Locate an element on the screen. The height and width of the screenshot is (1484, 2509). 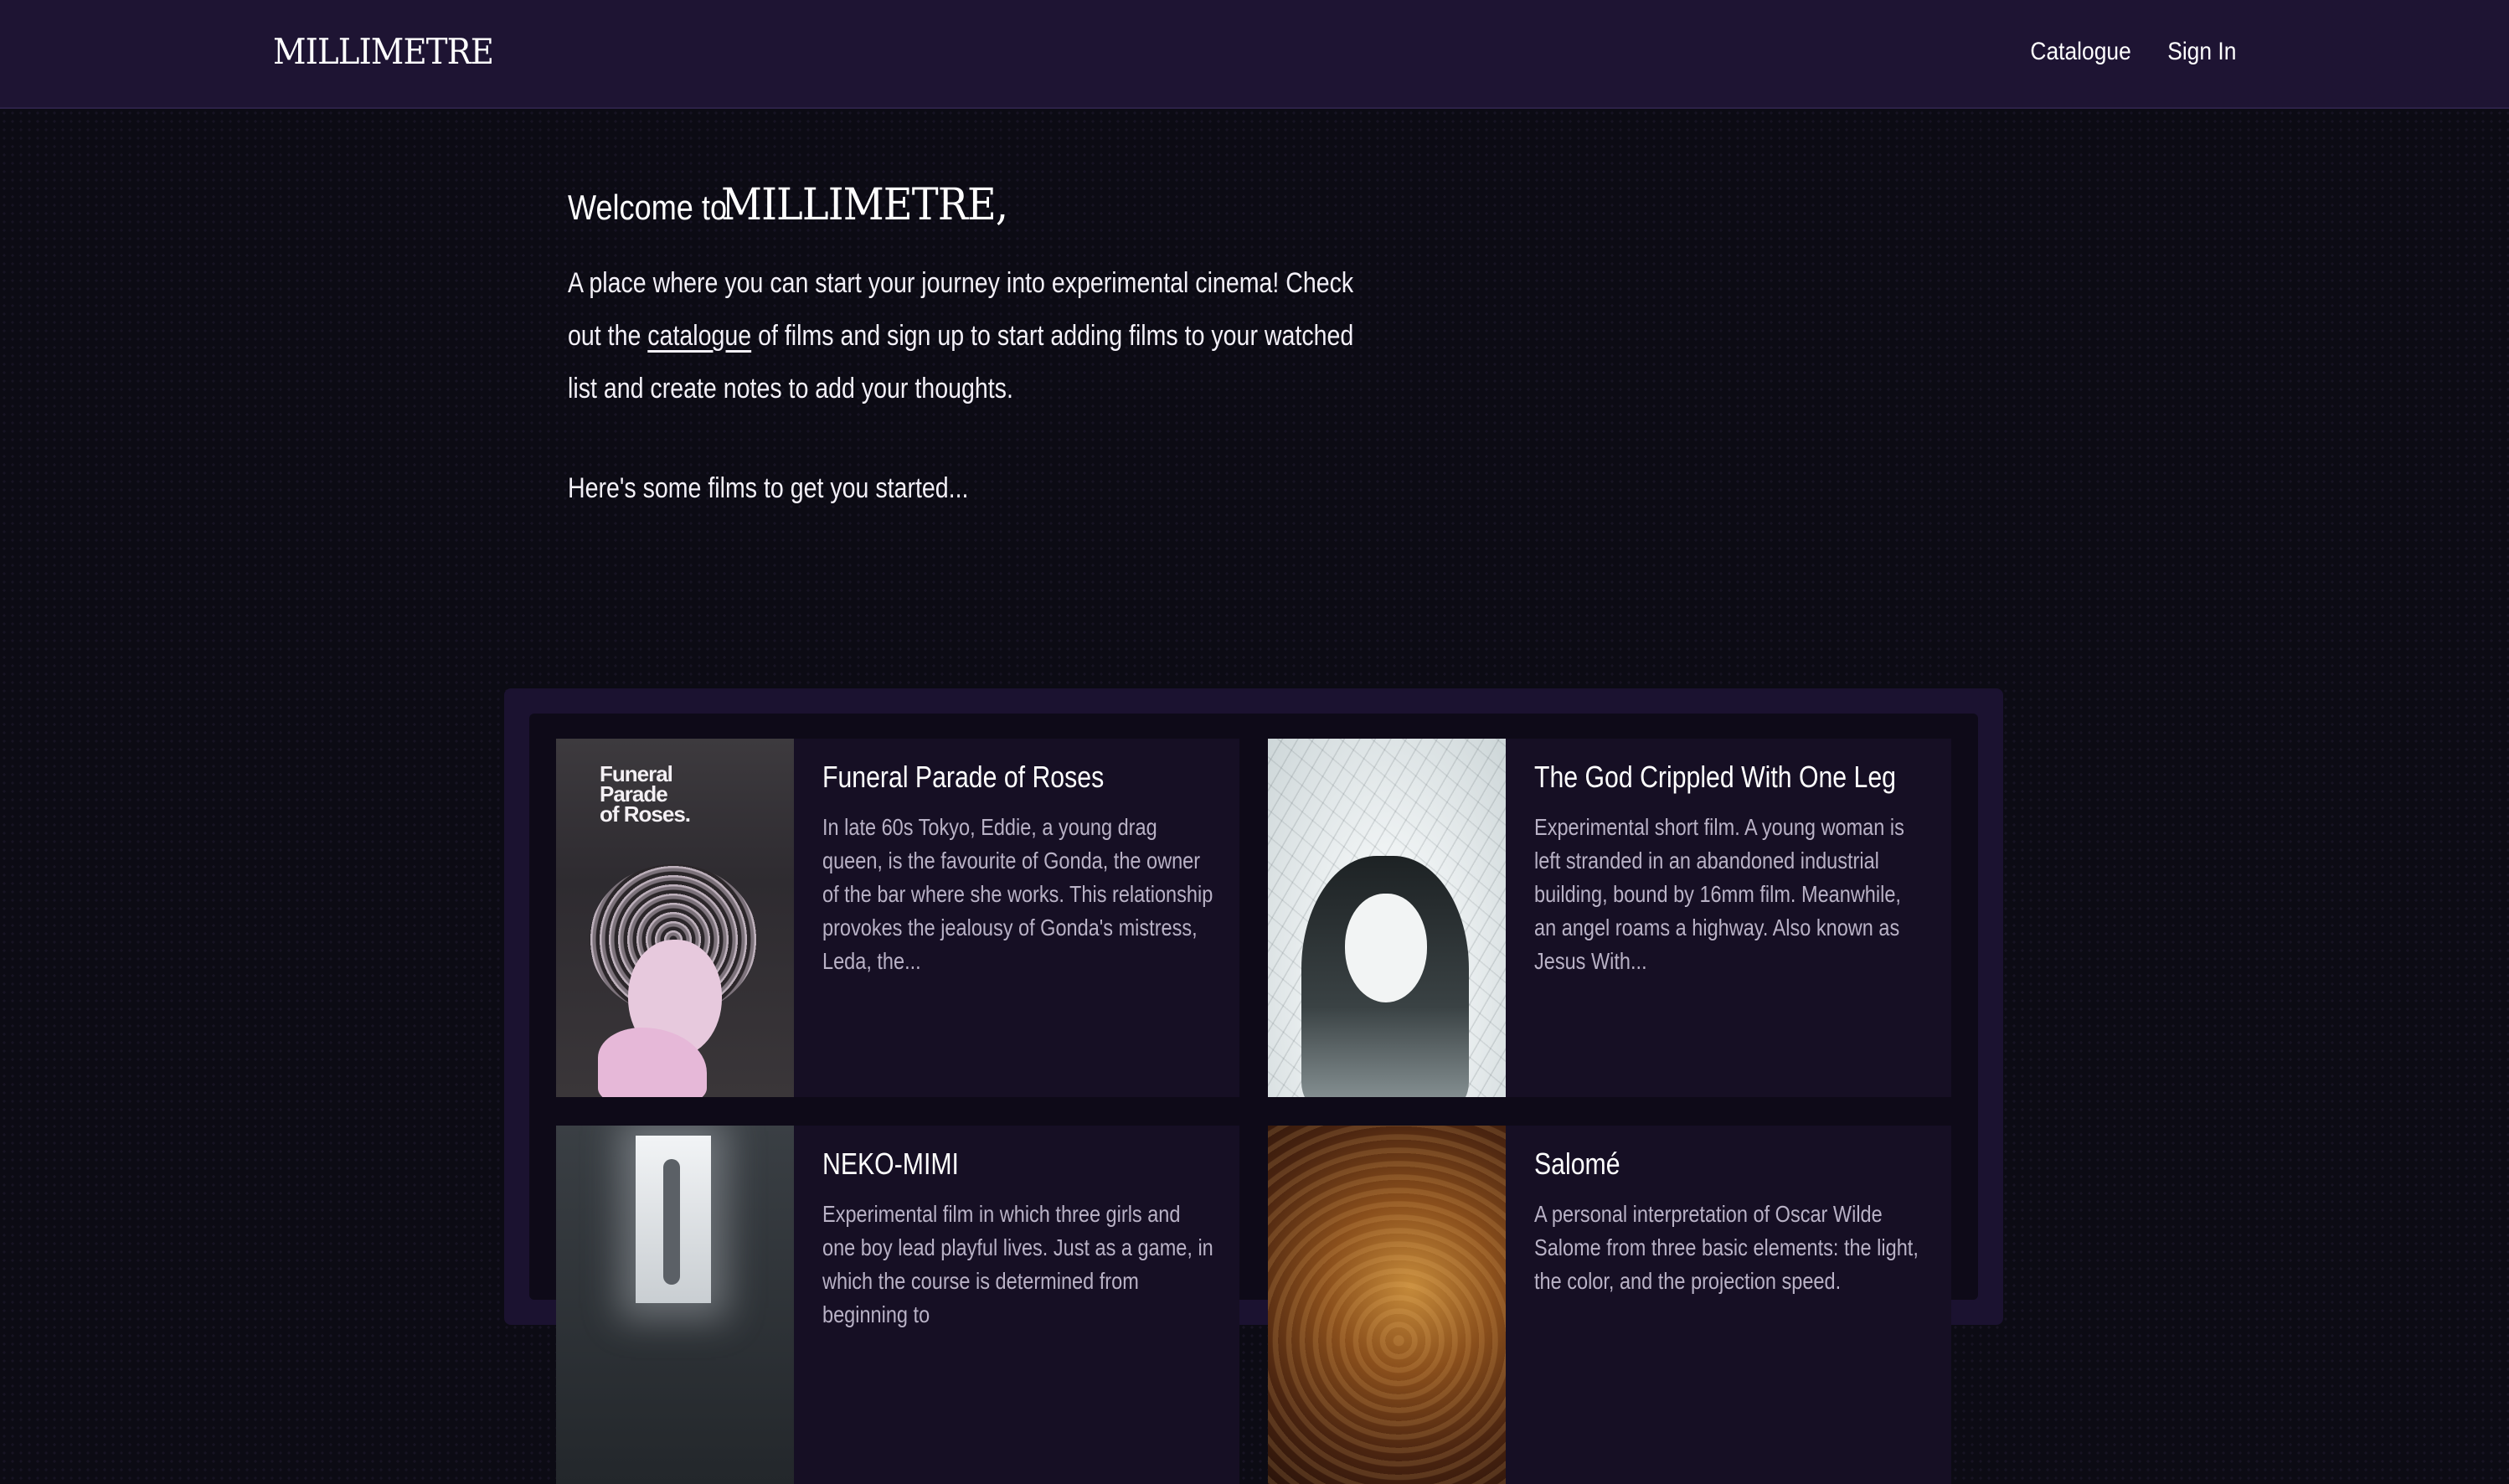
nav-link-catalogue: Catalogue is located at coordinates (2080, 52).